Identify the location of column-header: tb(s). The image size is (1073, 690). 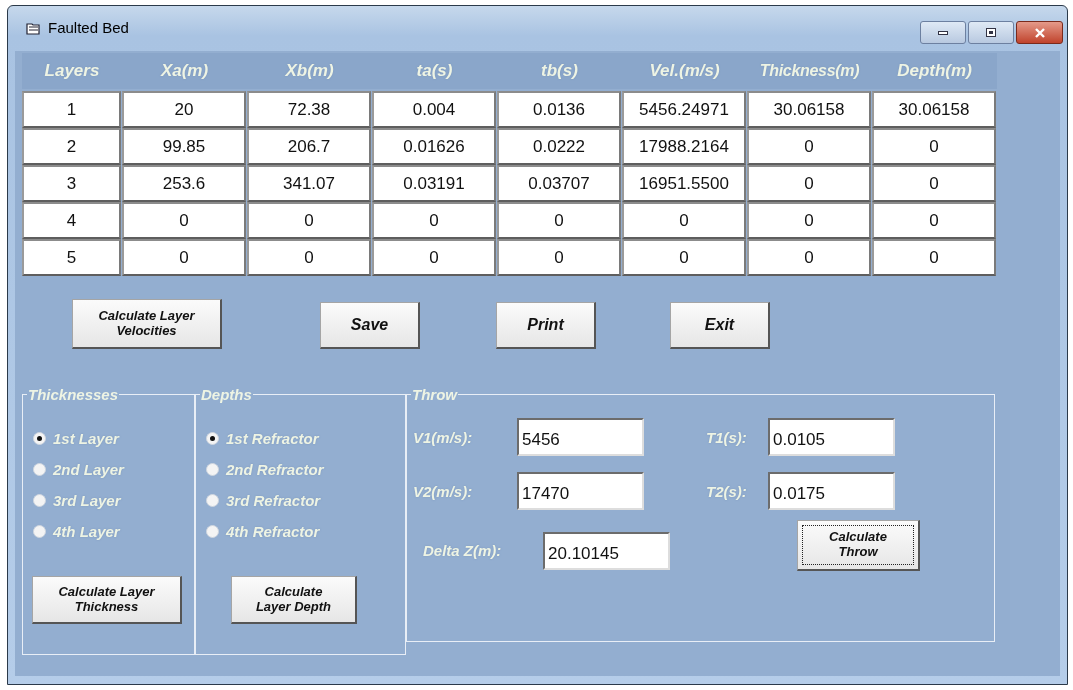
(559, 71).